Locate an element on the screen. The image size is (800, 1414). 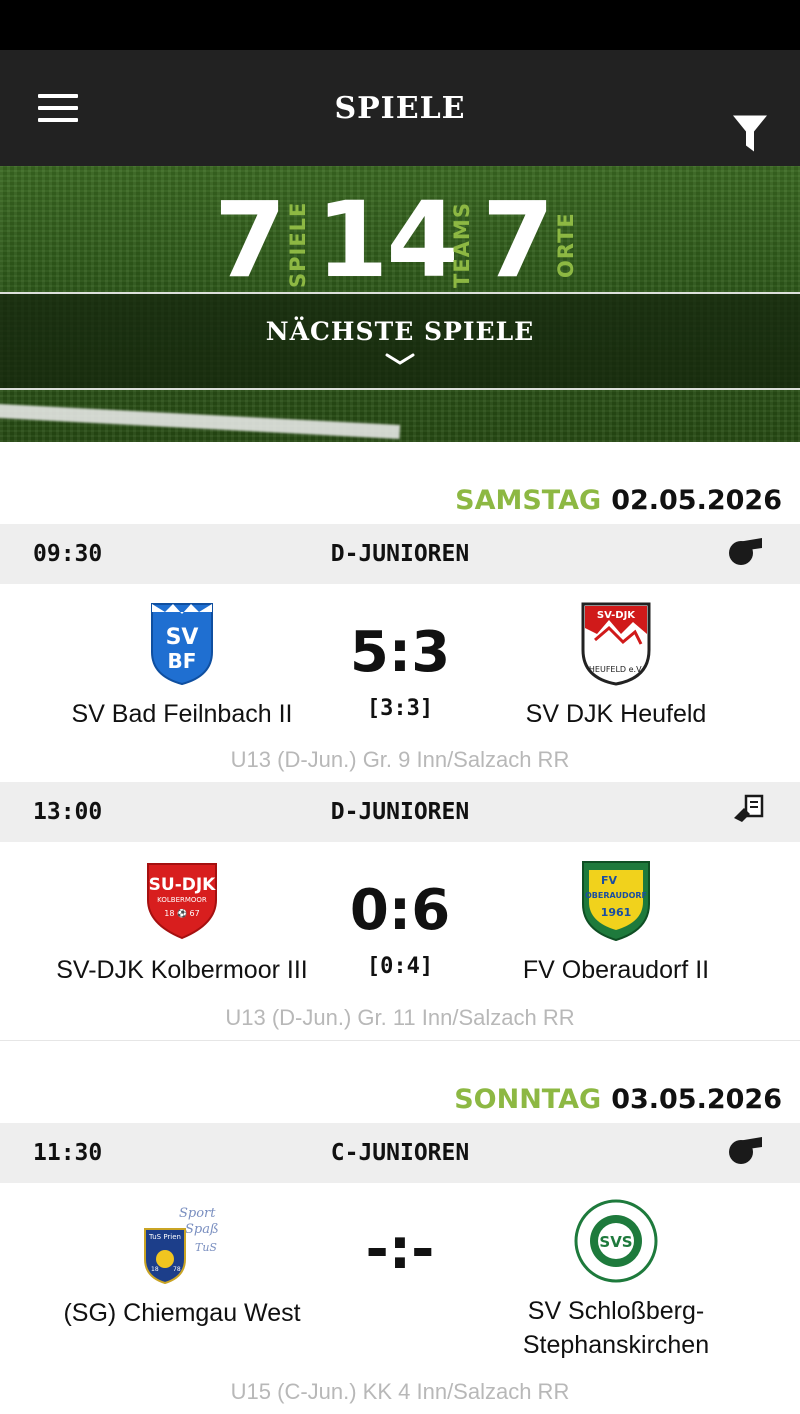
date-value: 03.05.2026 is located at coordinates (696, 1099).